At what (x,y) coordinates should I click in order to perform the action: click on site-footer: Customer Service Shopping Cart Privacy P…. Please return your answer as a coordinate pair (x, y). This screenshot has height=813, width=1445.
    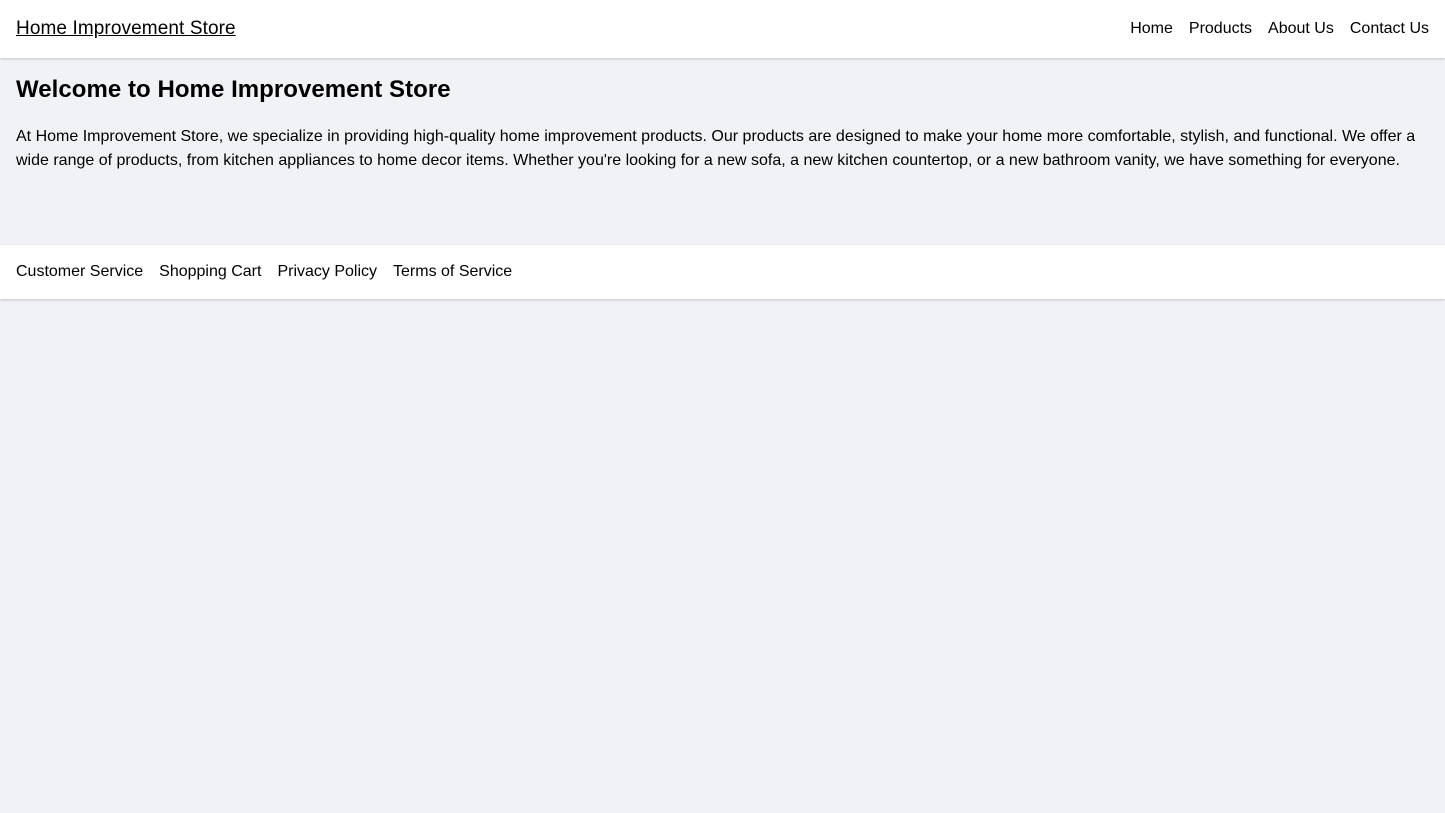
    Looking at the image, I should click on (722, 272).